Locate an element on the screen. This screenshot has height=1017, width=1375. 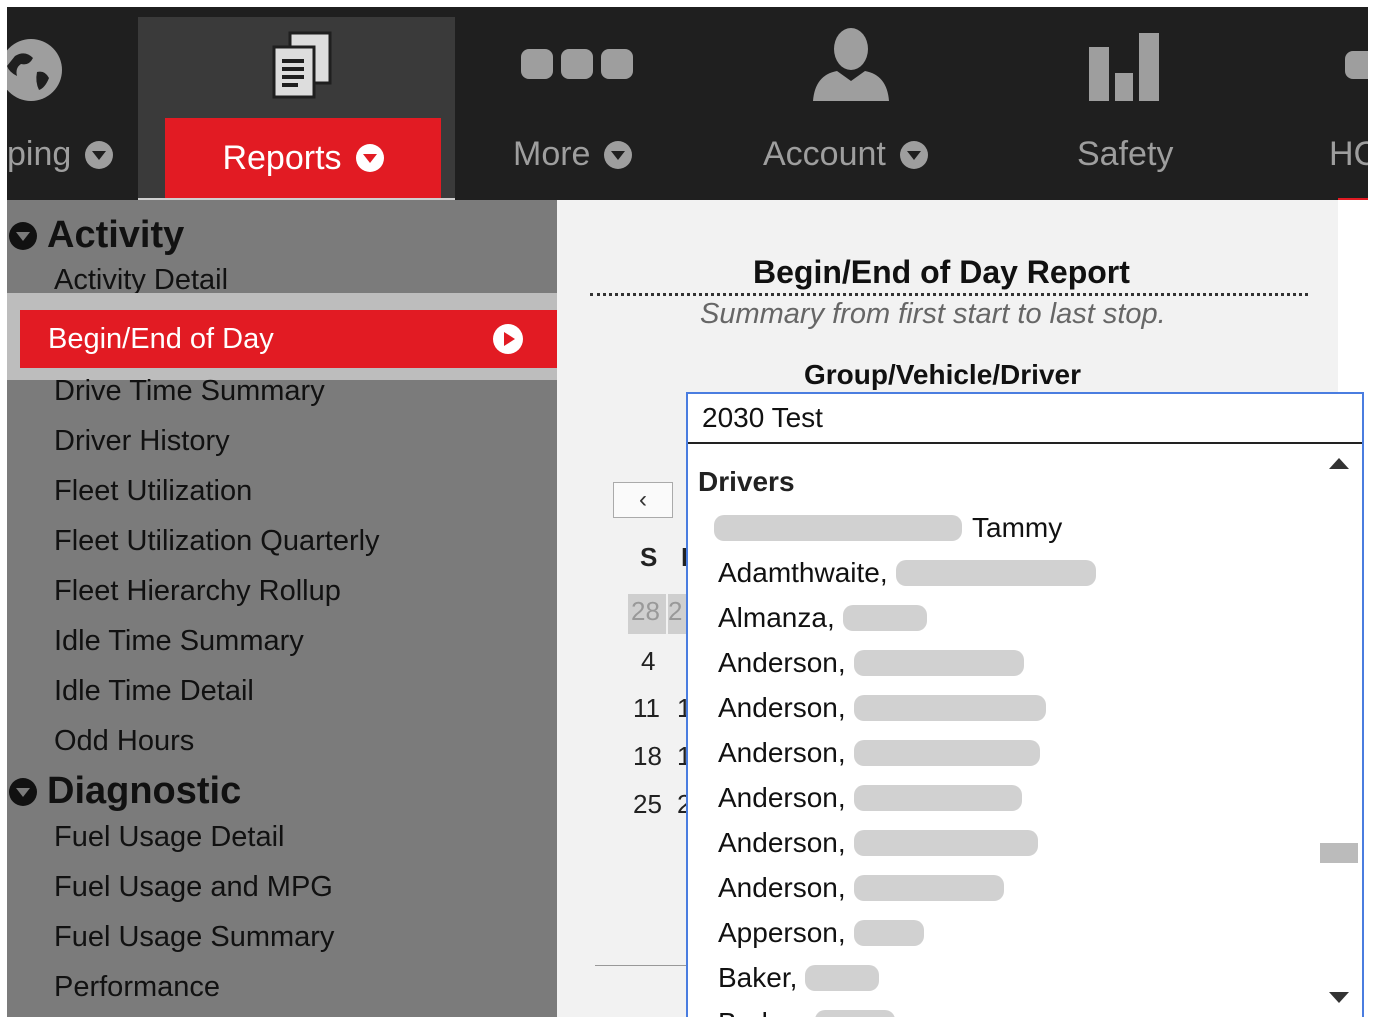
title-divider is located at coordinates (949, 294).